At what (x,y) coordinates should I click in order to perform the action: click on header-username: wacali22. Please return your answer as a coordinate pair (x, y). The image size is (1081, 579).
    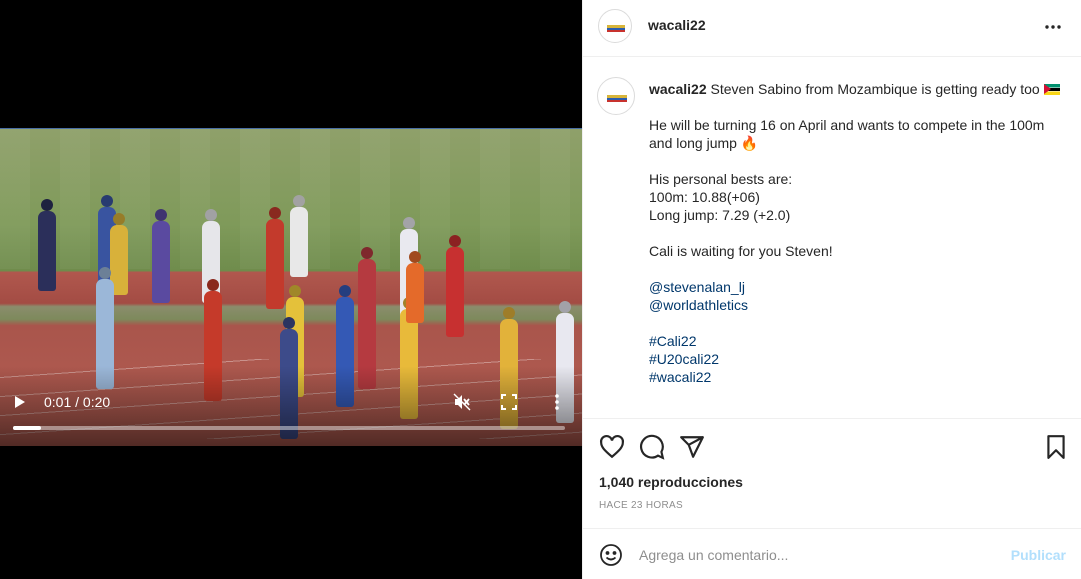
    Looking at the image, I should click on (677, 25).